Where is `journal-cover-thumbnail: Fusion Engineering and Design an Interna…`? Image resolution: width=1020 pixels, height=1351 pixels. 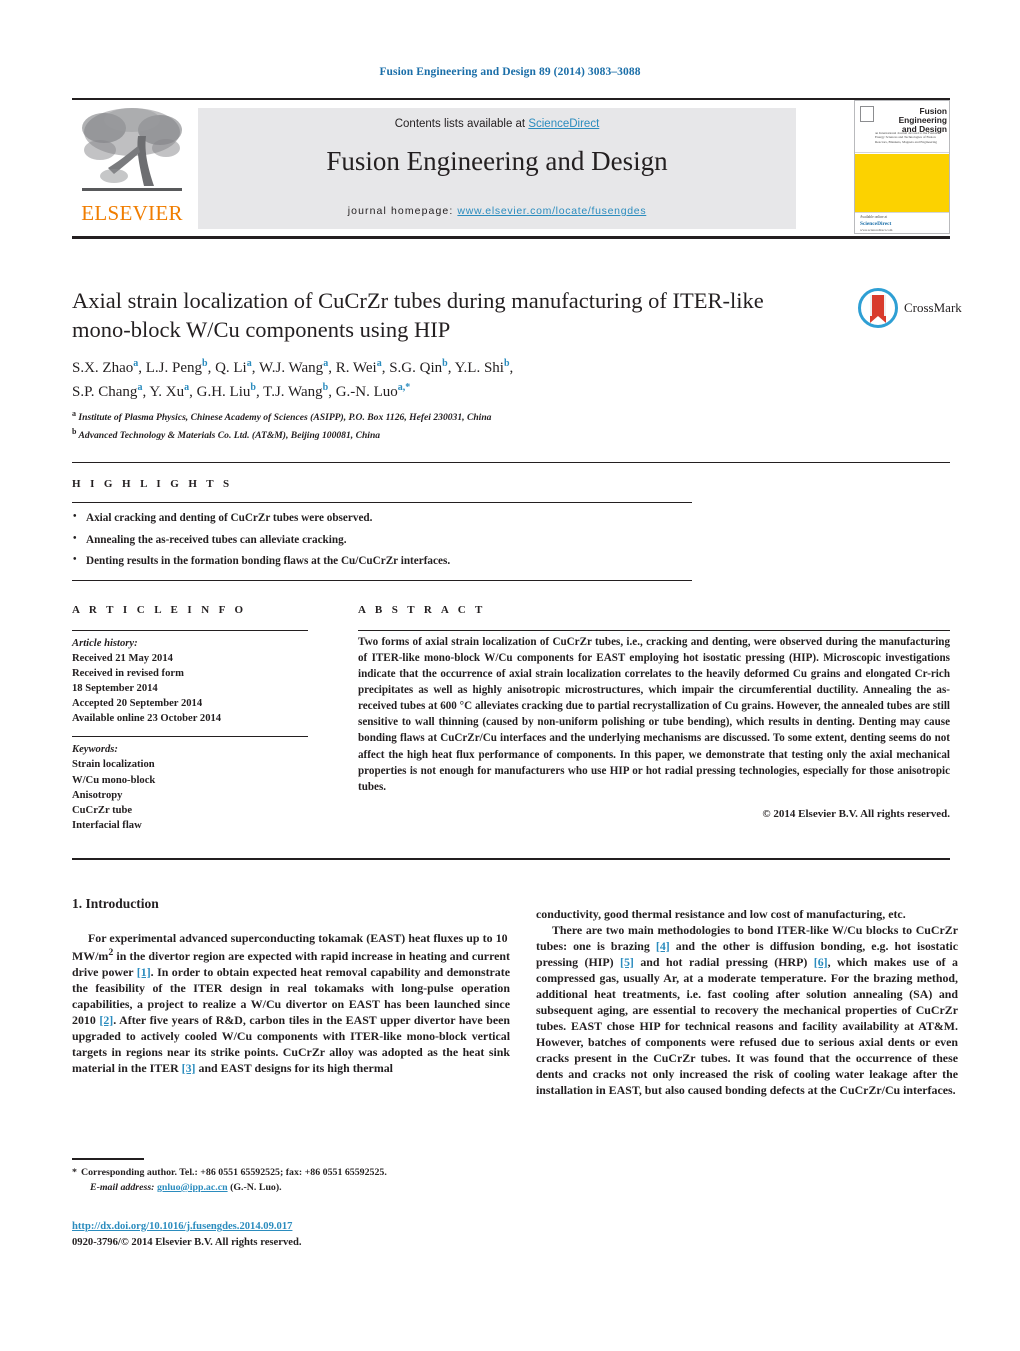
journal-cover-thumbnail: Fusion Engineering and Design an Interna… is located at coordinates (902, 167).